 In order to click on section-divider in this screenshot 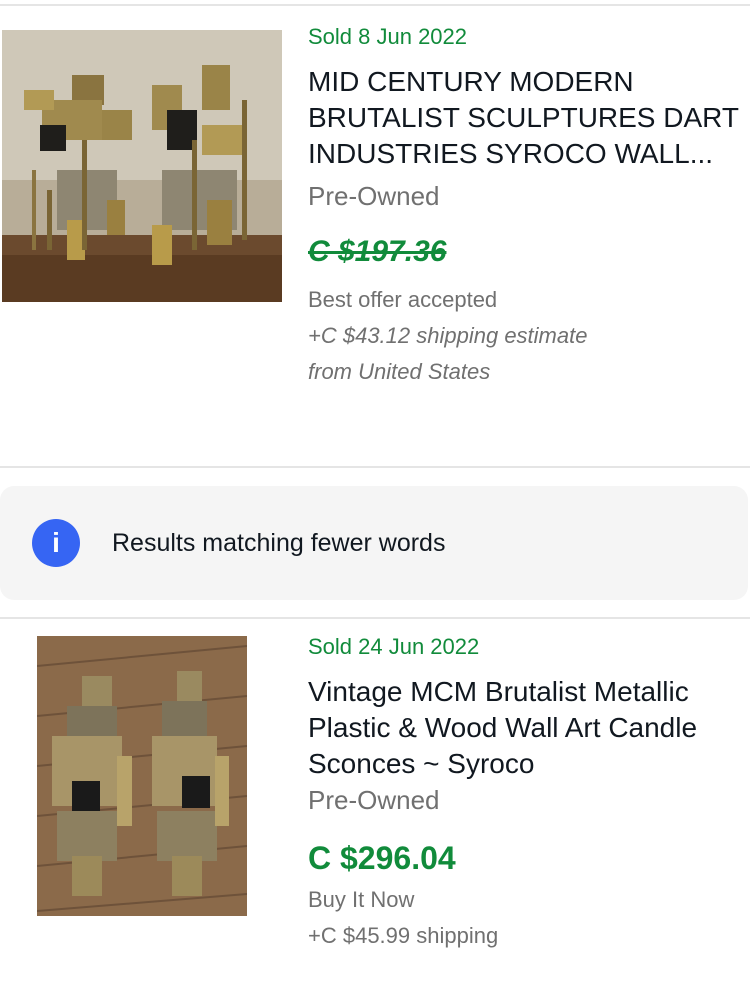, I will do `click(375, 467)`.